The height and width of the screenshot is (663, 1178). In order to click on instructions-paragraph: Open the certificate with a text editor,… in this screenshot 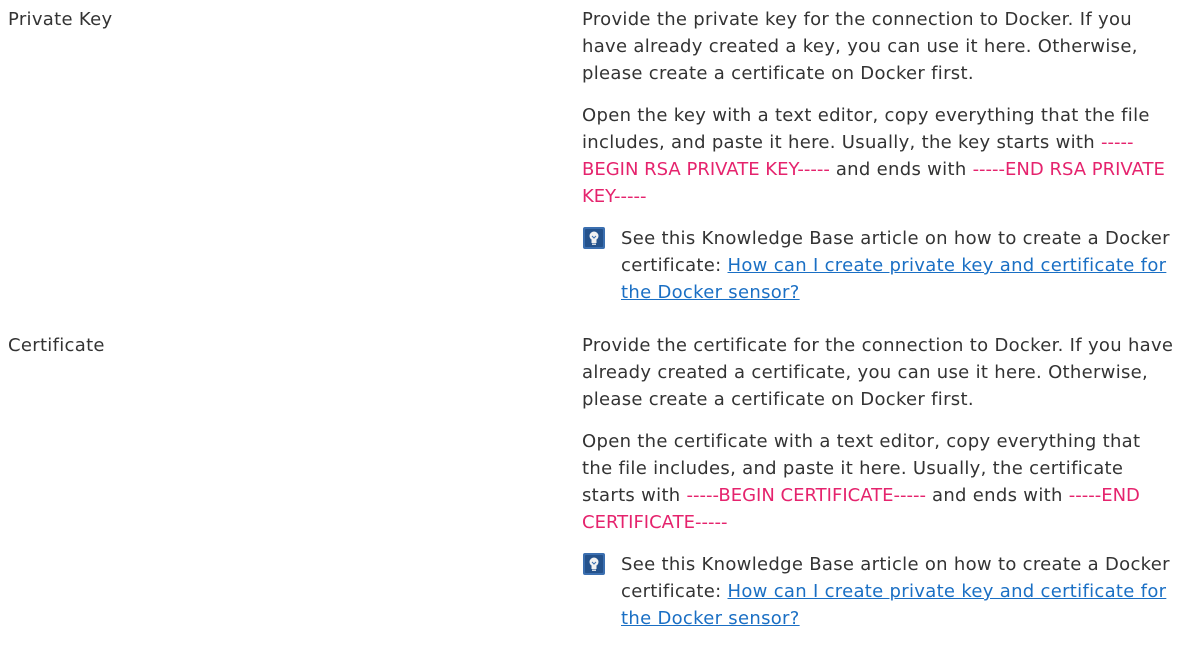, I will do `click(878, 482)`.